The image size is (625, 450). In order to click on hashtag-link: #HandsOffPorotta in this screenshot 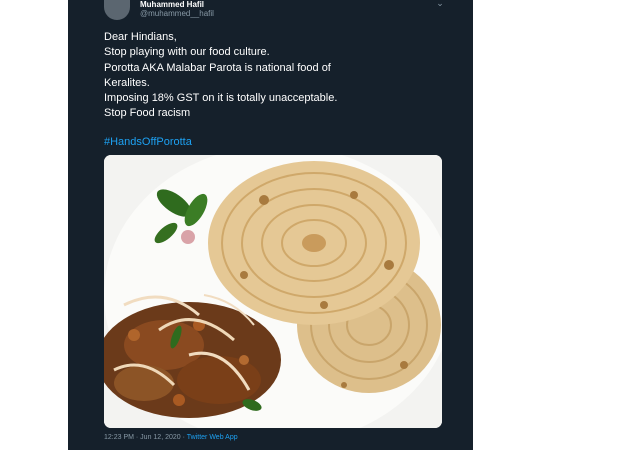, I will do `click(148, 142)`.